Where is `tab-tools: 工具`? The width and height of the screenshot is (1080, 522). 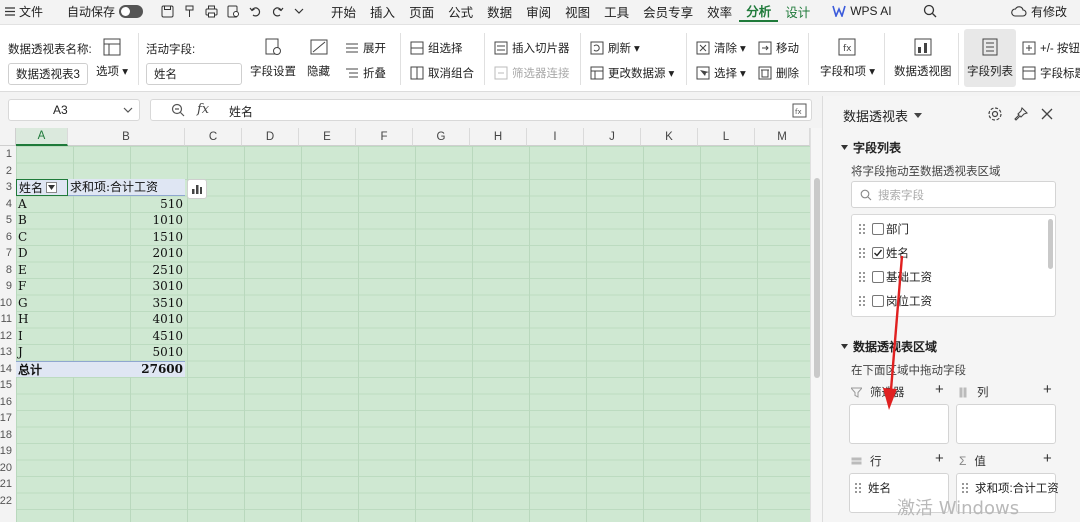
tab-tools: 工具 is located at coordinates (616, 11).